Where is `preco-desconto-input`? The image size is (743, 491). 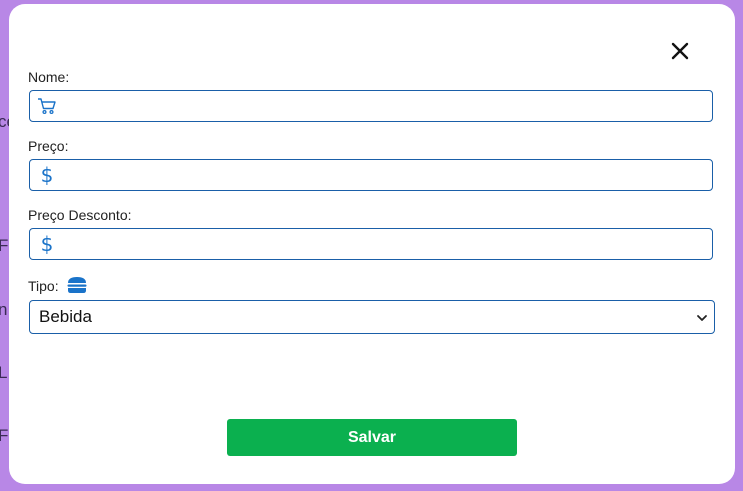 preco-desconto-input is located at coordinates (387, 244).